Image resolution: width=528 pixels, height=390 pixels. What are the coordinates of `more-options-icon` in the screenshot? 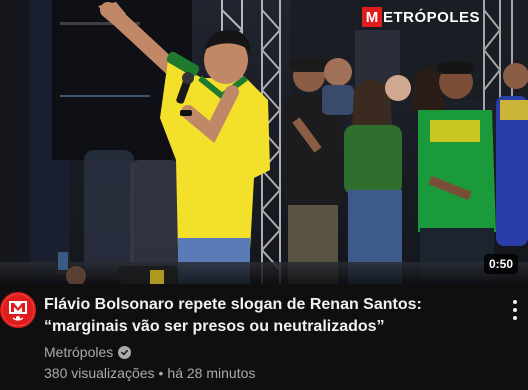 It's located at (515, 310).